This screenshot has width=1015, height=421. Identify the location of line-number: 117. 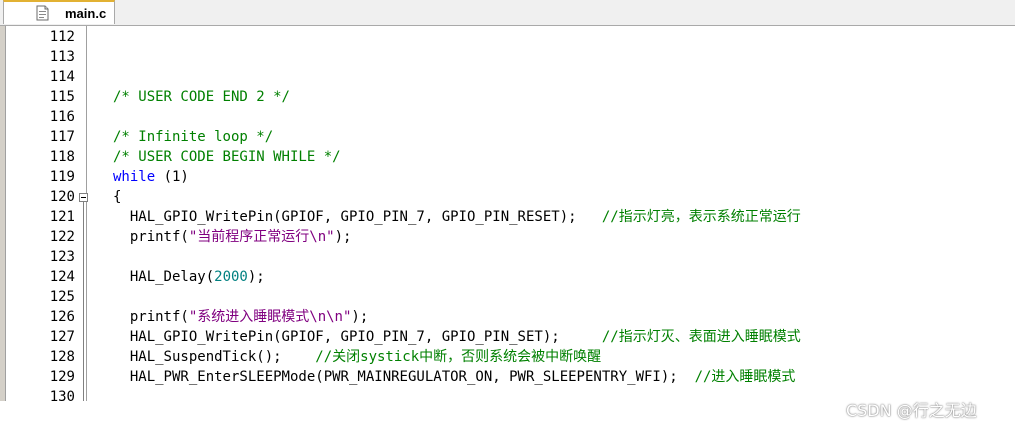
(62, 137).